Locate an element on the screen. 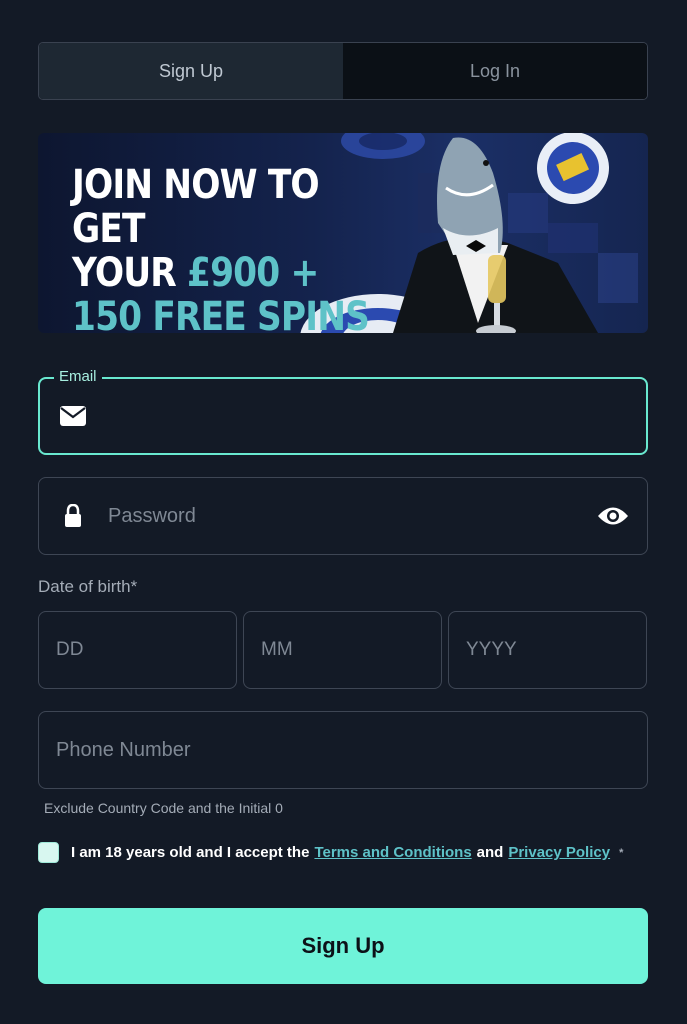  eye-icon is located at coordinates (613, 516).